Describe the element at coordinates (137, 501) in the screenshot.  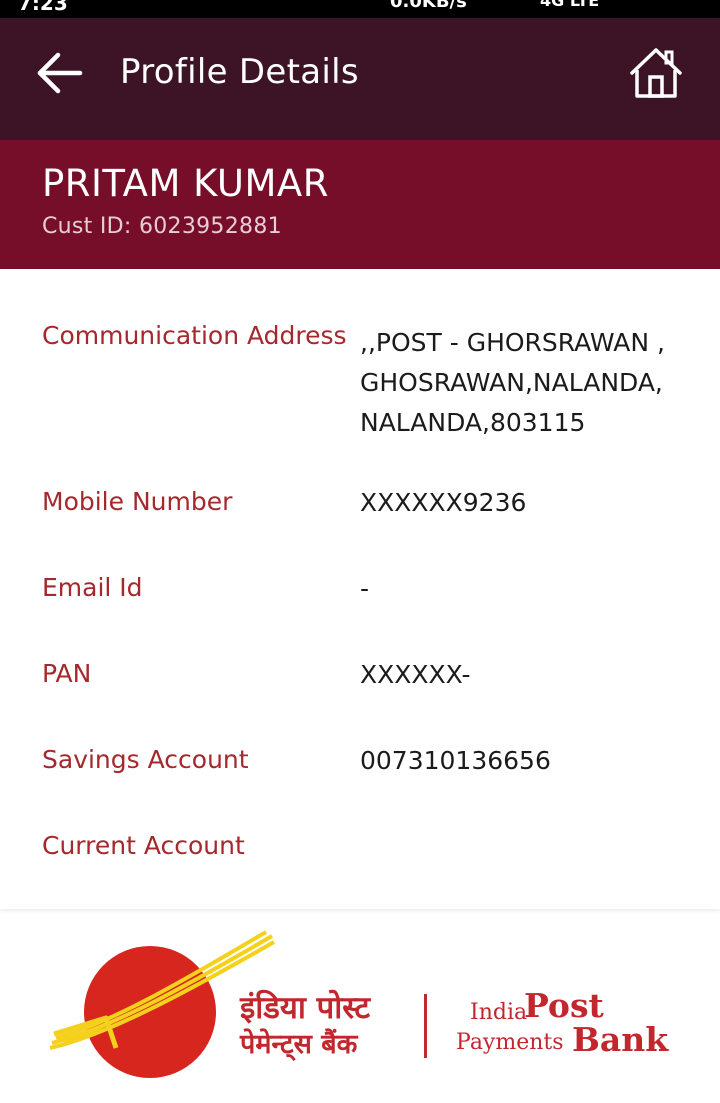
I see `mobile-label: Mobile Number` at that location.